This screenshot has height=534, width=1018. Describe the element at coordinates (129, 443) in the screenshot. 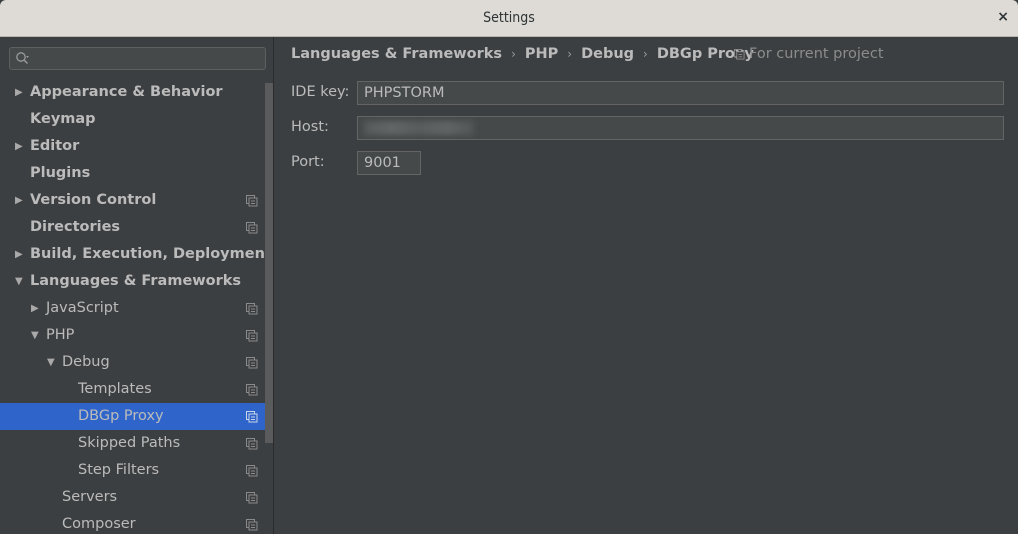

I see `sidebar-item-label: Skipped Paths` at that location.